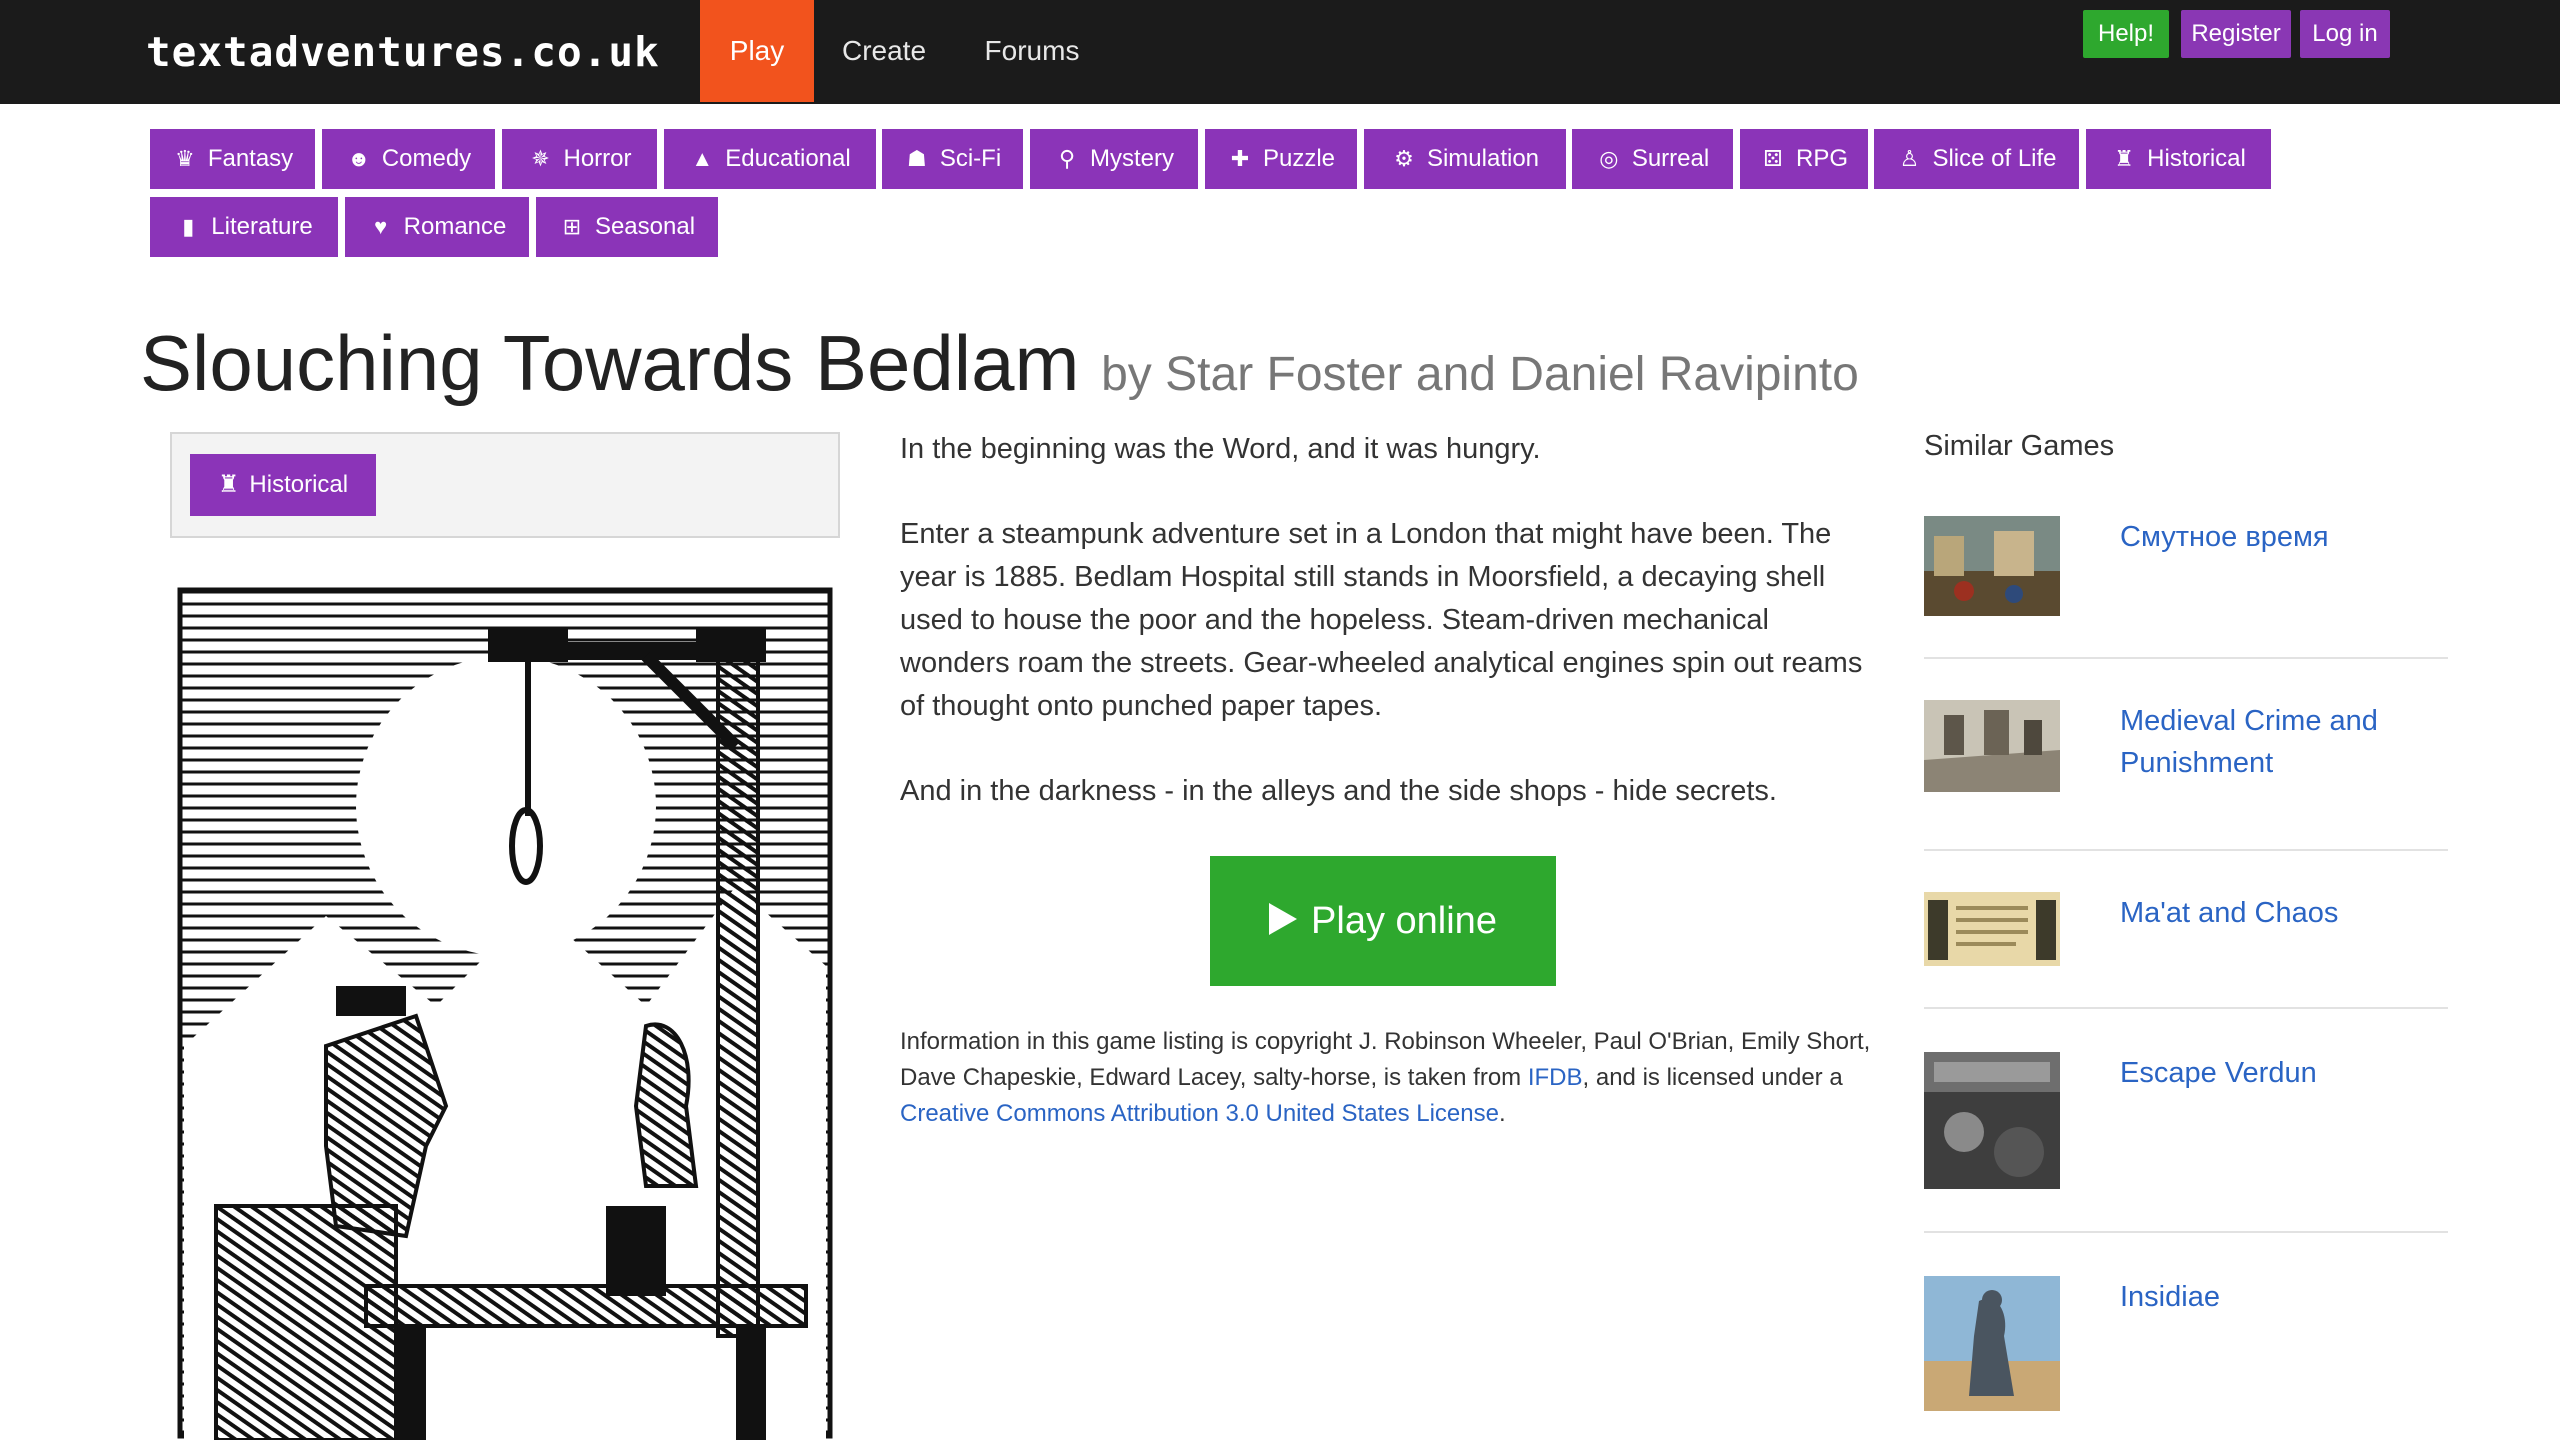 The width and height of the screenshot is (2560, 1440). Describe the element at coordinates (2280, 913) in the screenshot. I see `similar-game-link: Ma'at and Chaos` at that location.